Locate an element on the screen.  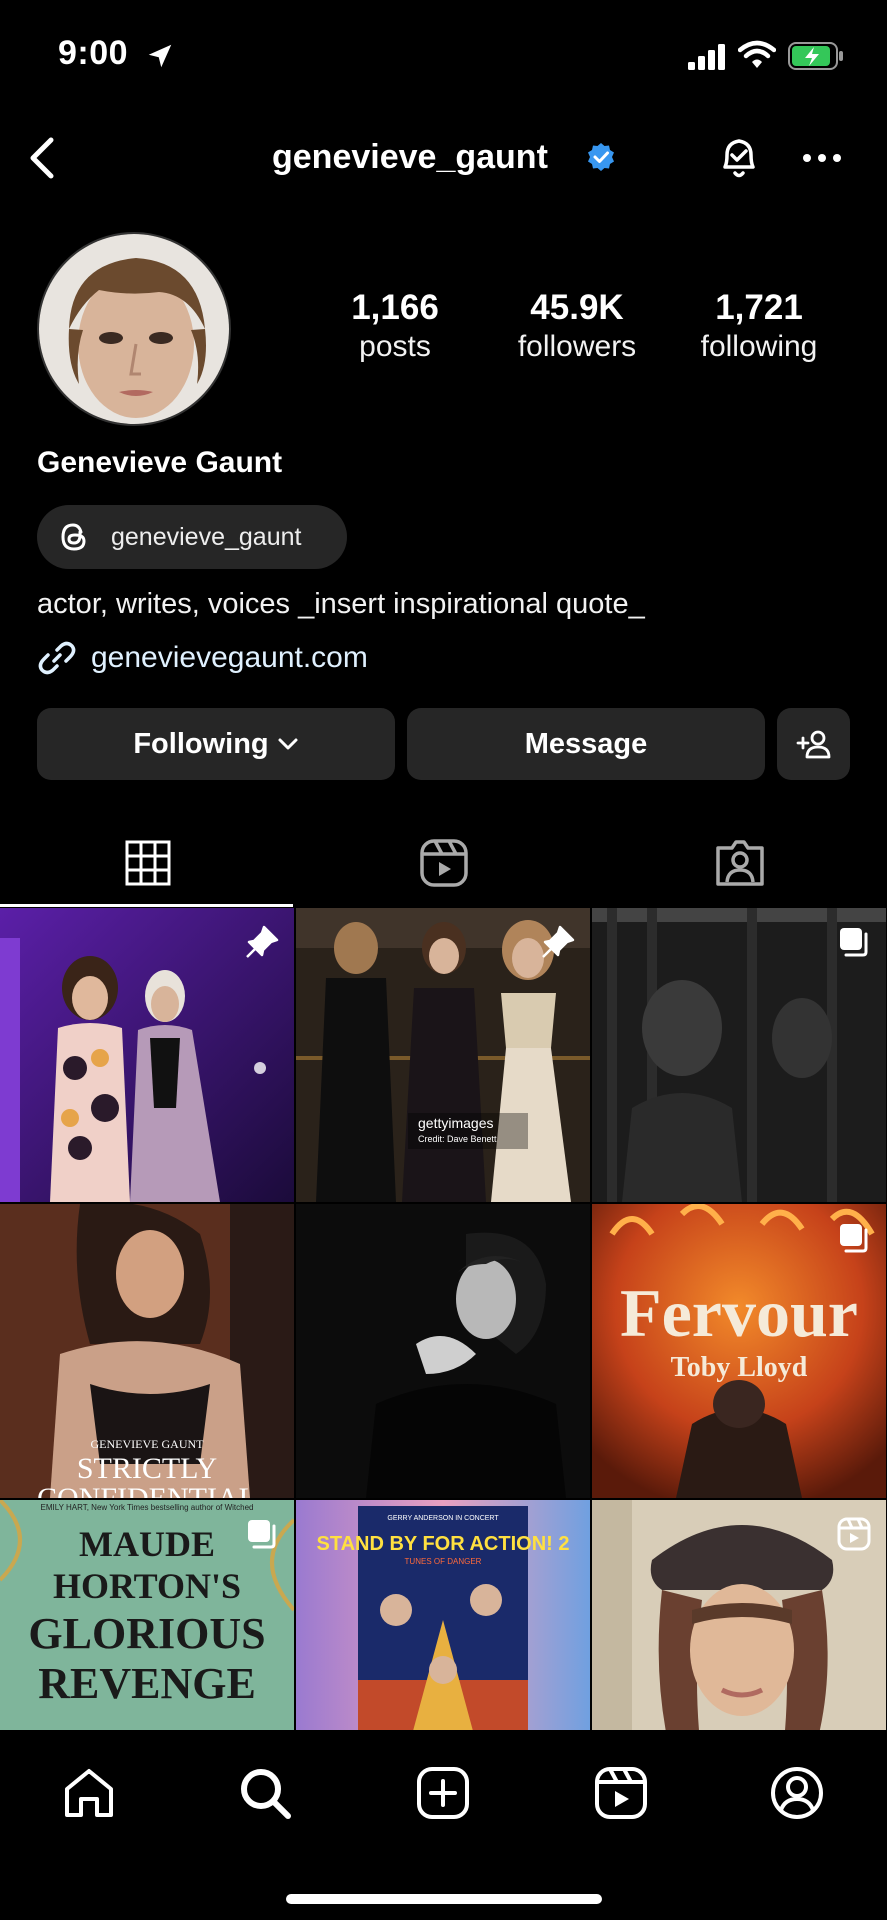
stat-label: followers is located at coordinates (577, 346).